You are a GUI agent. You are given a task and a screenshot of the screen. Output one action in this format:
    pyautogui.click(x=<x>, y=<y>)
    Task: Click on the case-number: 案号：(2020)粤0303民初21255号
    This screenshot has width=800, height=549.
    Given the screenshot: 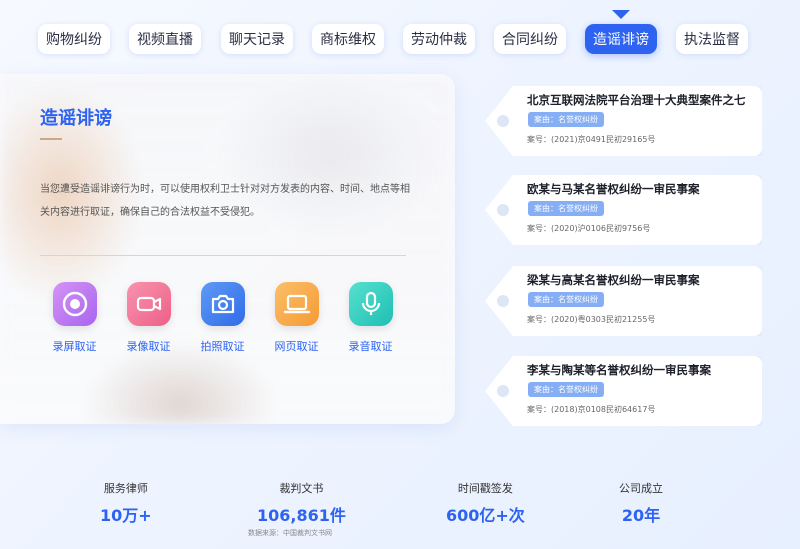 What is the action you would take?
    pyautogui.click(x=591, y=319)
    